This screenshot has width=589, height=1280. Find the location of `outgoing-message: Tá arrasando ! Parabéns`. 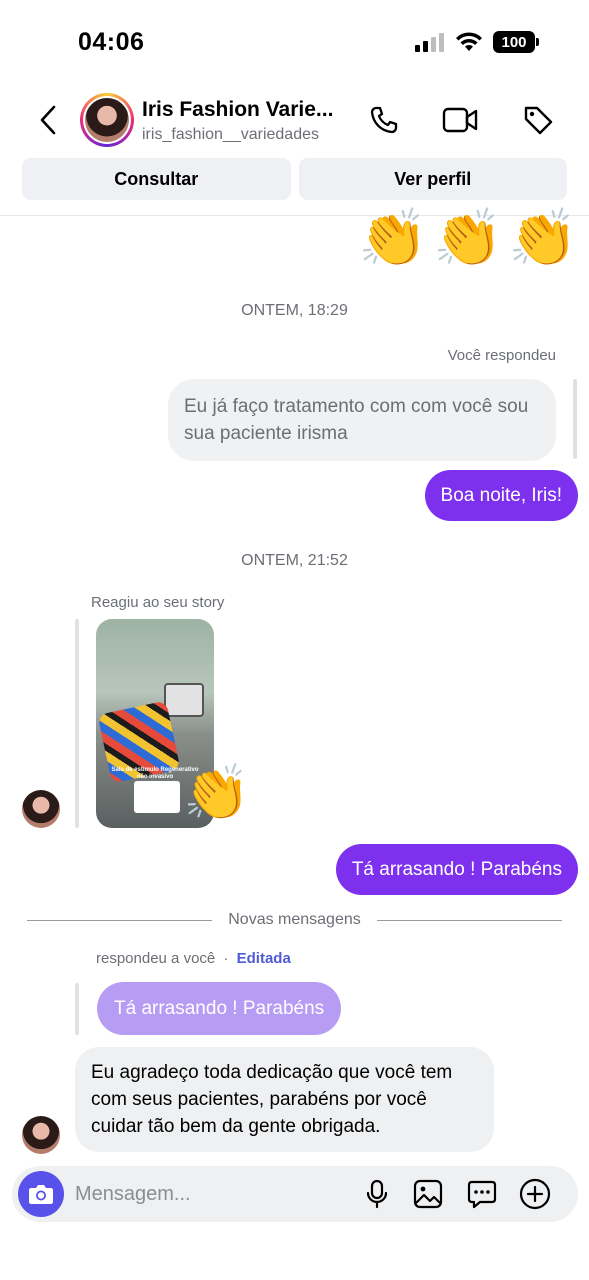

outgoing-message: Tá arrasando ! Parabéns is located at coordinates (456, 869).